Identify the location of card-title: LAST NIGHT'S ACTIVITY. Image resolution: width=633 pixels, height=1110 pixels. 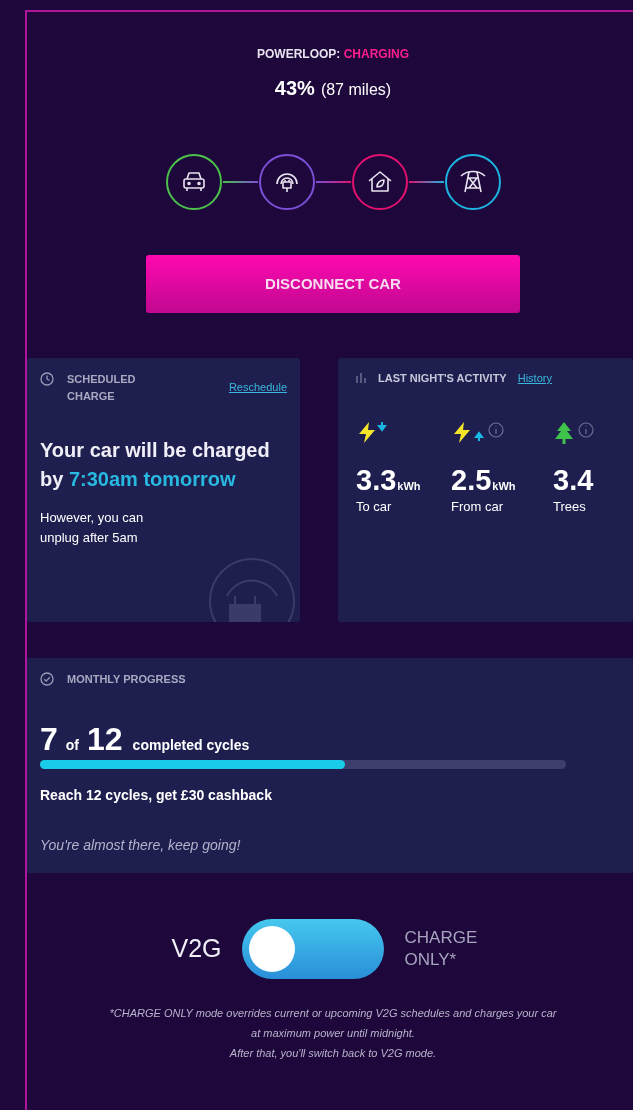
(442, 378).